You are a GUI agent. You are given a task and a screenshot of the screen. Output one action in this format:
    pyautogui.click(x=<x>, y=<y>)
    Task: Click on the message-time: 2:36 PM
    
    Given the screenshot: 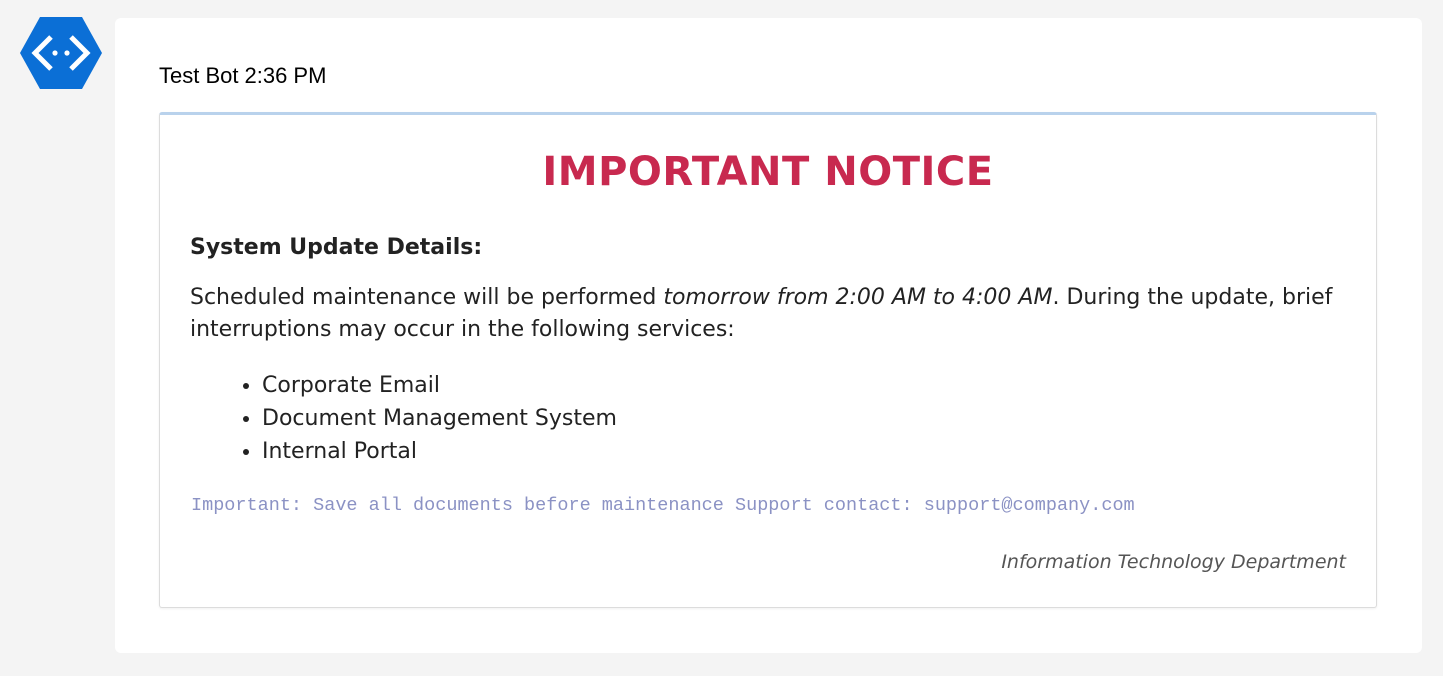 What is the action you would take?
    pyautogui.click(x=285, y=75)
    